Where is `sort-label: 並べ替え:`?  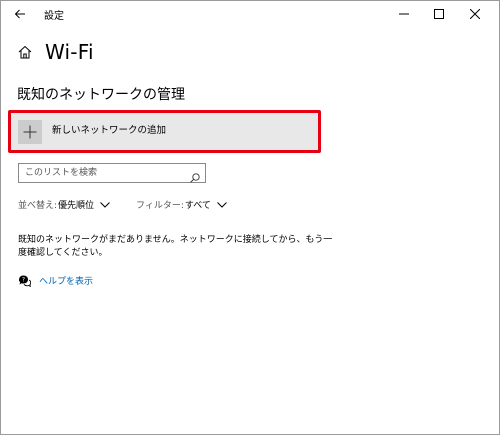 sort-label: 並べ替え: is located at coordinates (38, 206).